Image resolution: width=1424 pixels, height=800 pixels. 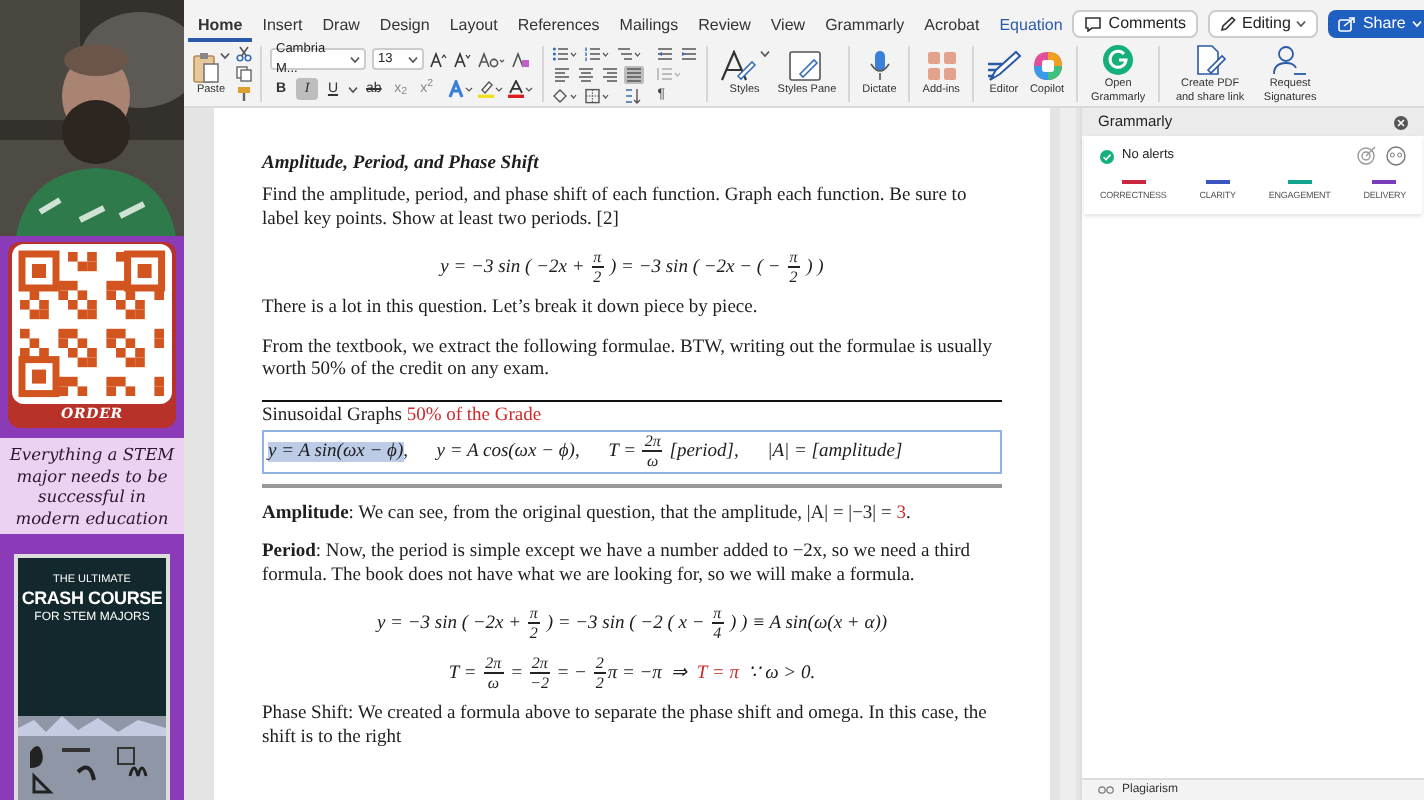 What do you see at coordinates (92, 599) in the screenshot?
I see `book-title: CRASH COURSE` at bounding box center [92, 599].